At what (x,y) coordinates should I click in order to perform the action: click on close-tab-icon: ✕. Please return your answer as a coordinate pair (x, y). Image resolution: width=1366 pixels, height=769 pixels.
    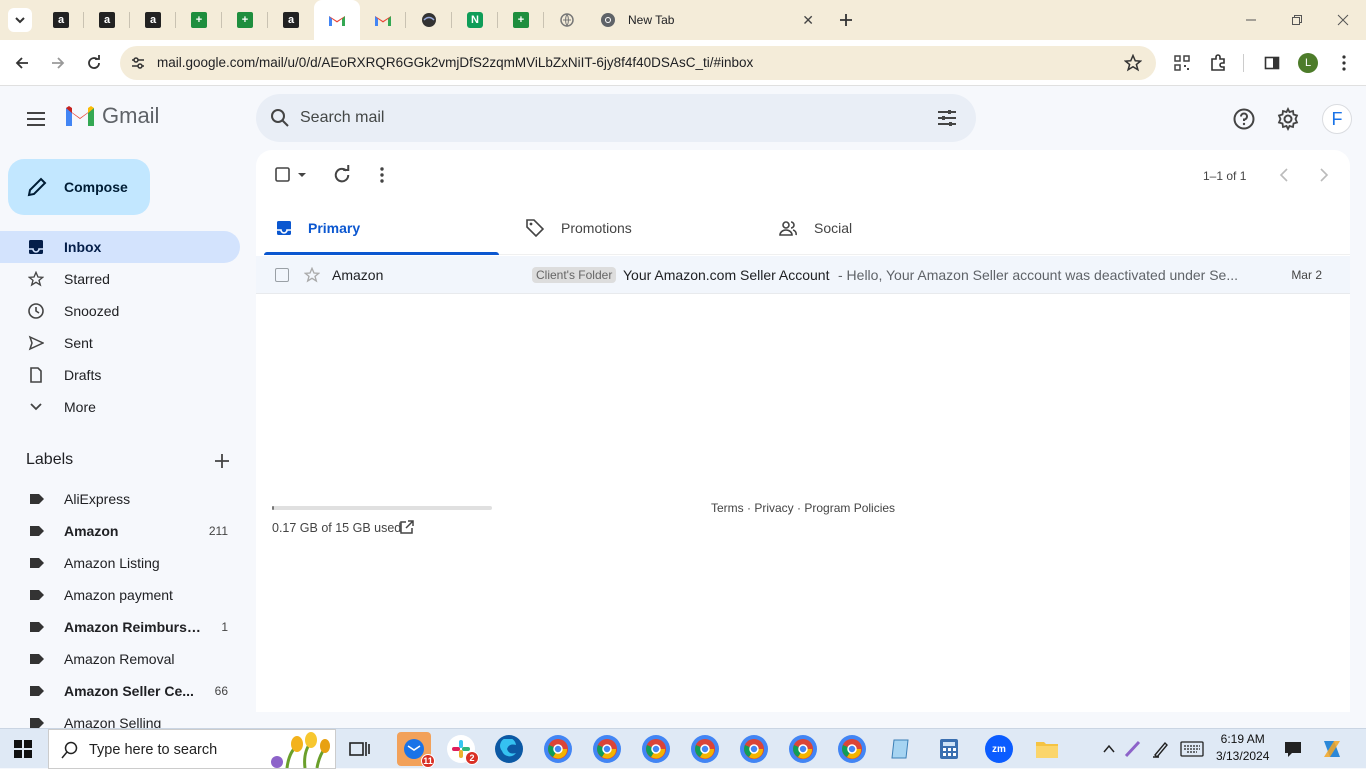
    Looking at the image, I should click on (808, 20).